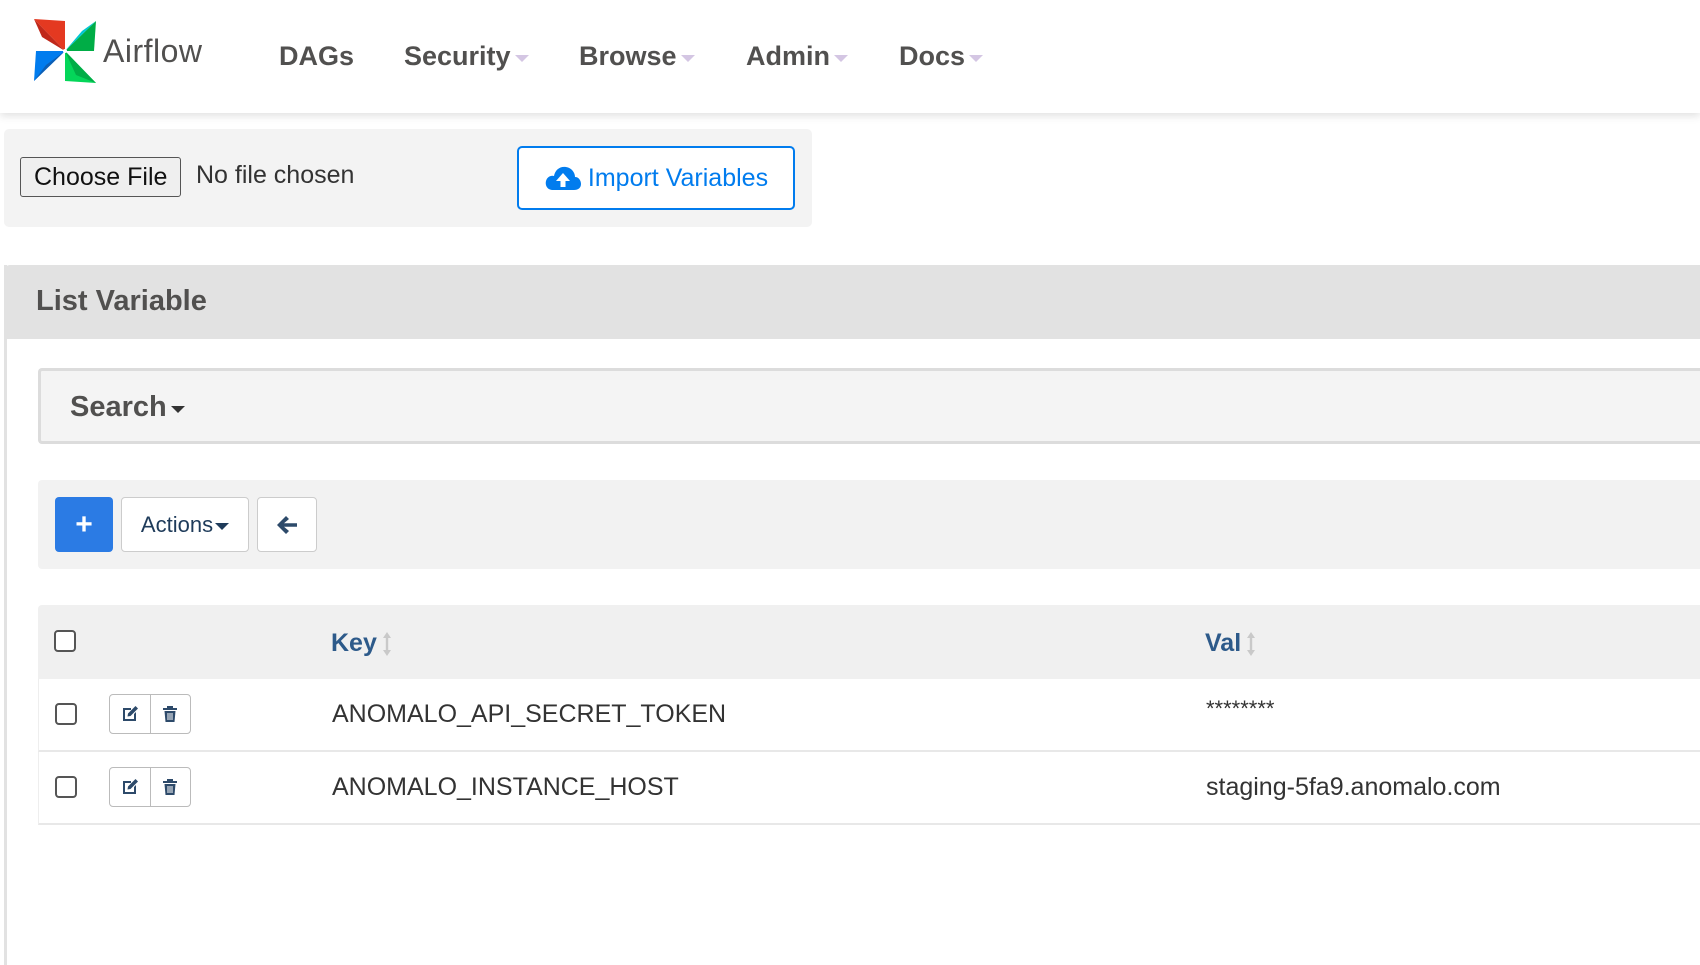 Image resolution: width=1700 pixels, height=965 pixels. I want to click on add-variable-button: +, so click(84, 524).